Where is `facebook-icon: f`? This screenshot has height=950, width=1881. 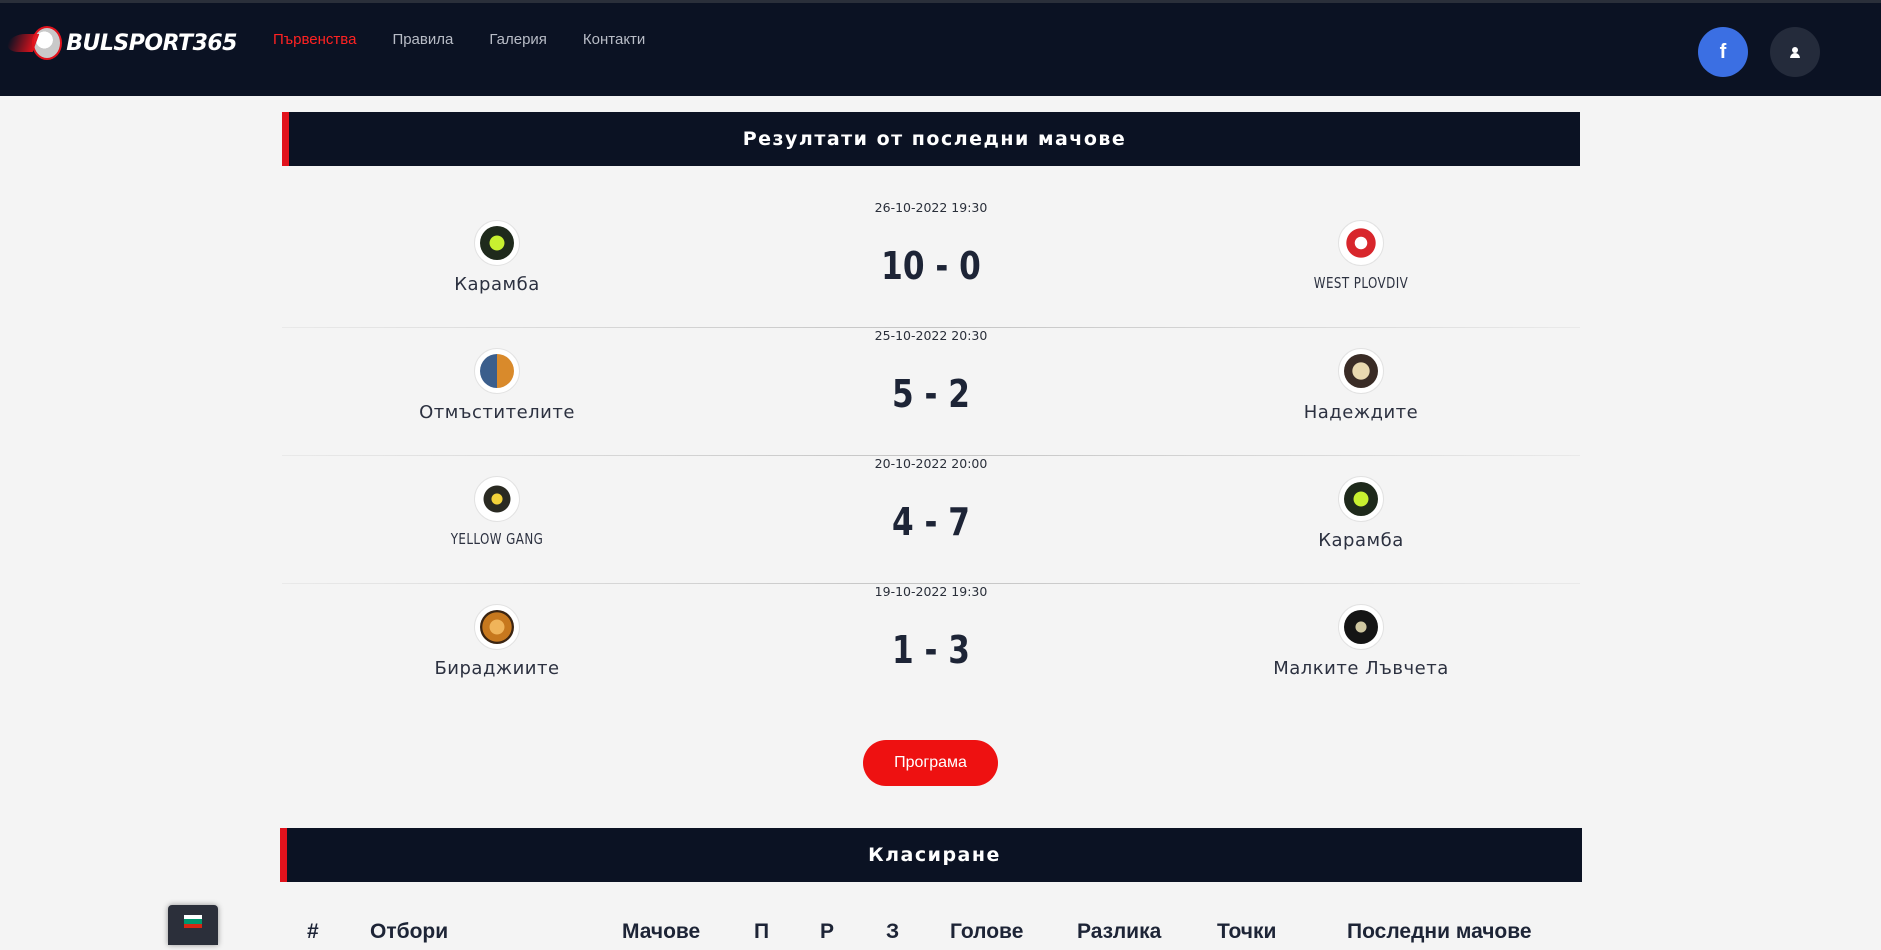 facebook-icon: f is located at coordinates (1723, 51).